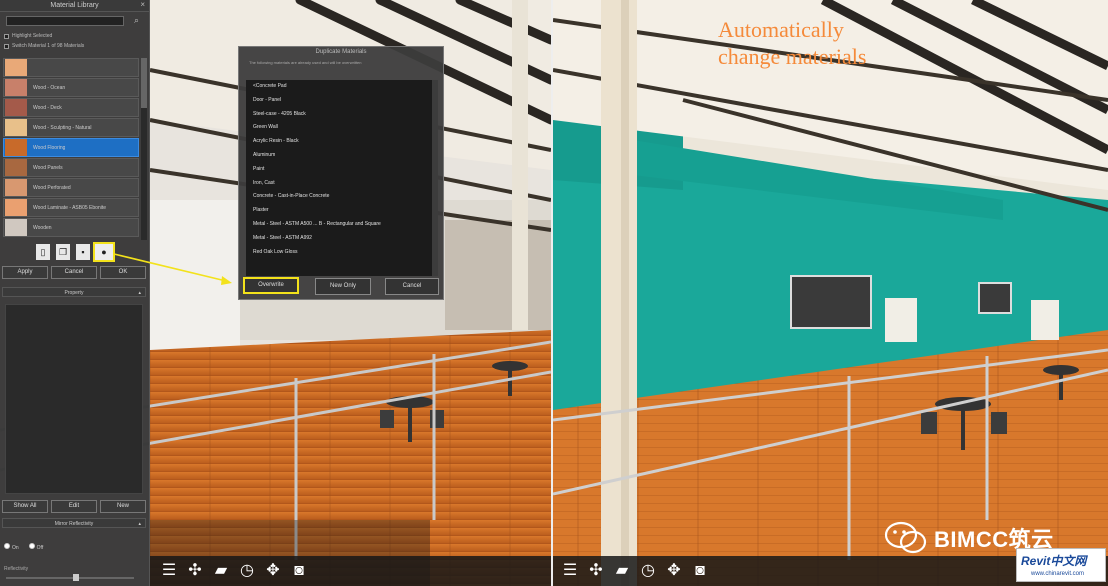  I want to click on material-item: Wood Perforated, so click(71, 187).